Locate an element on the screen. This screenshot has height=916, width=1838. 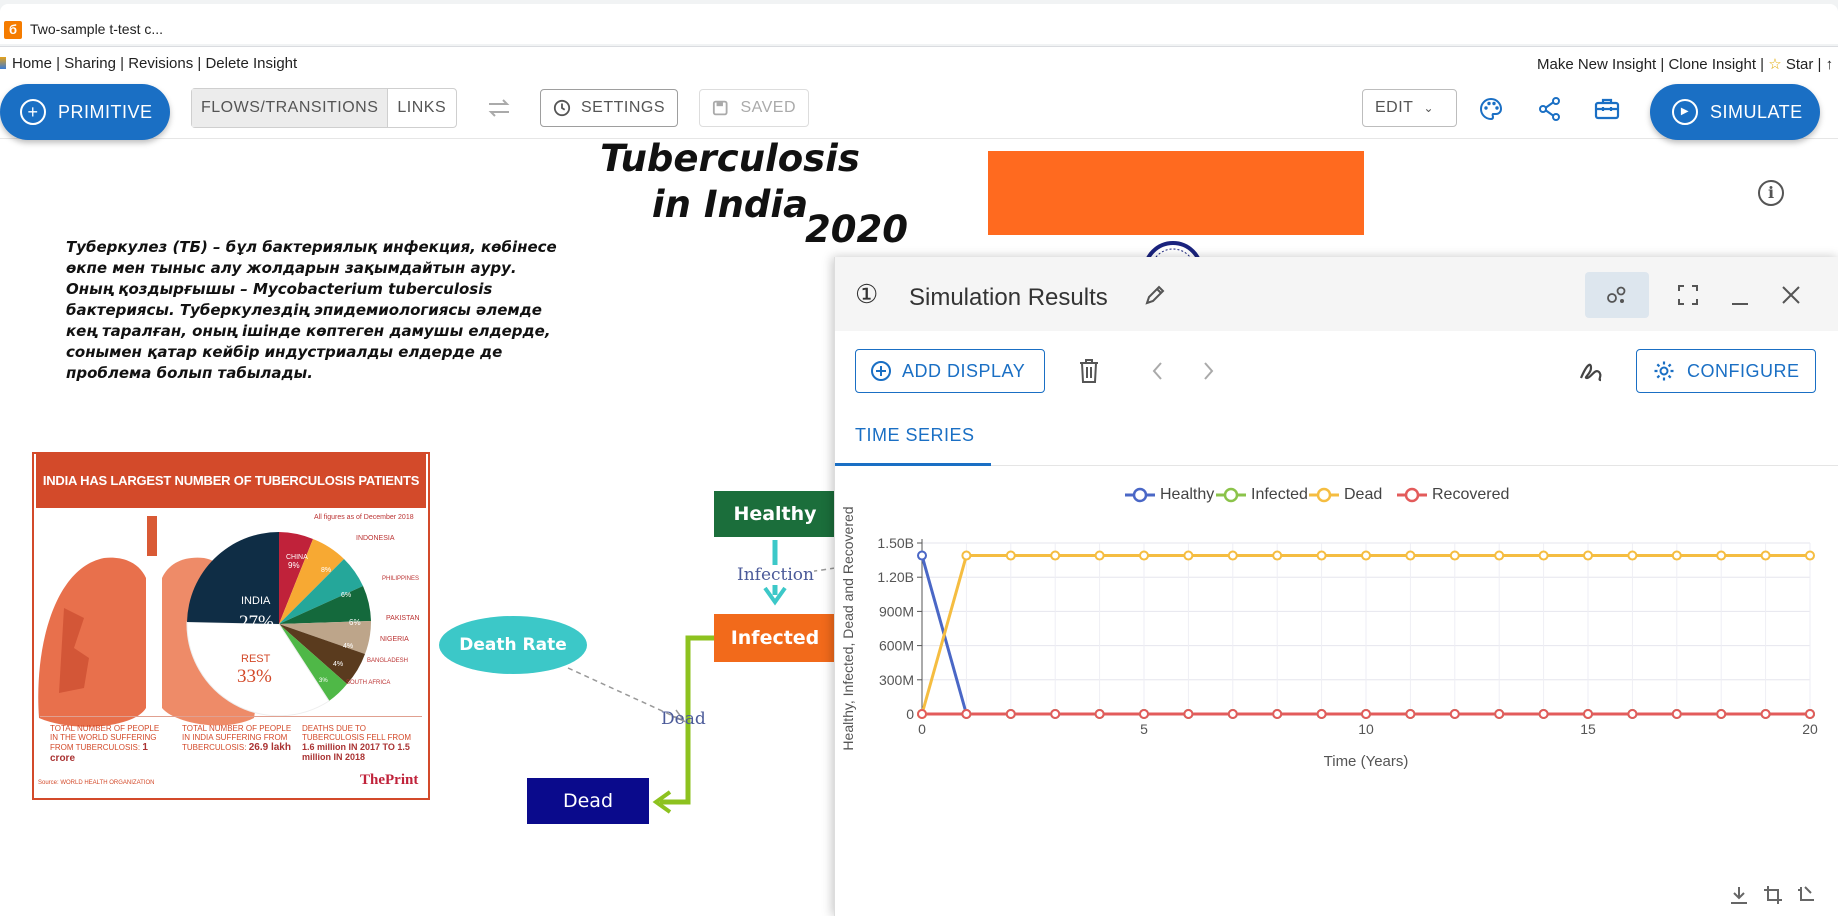
pie-pct-bangladesh: 4% is located at coordinates (338, 664).